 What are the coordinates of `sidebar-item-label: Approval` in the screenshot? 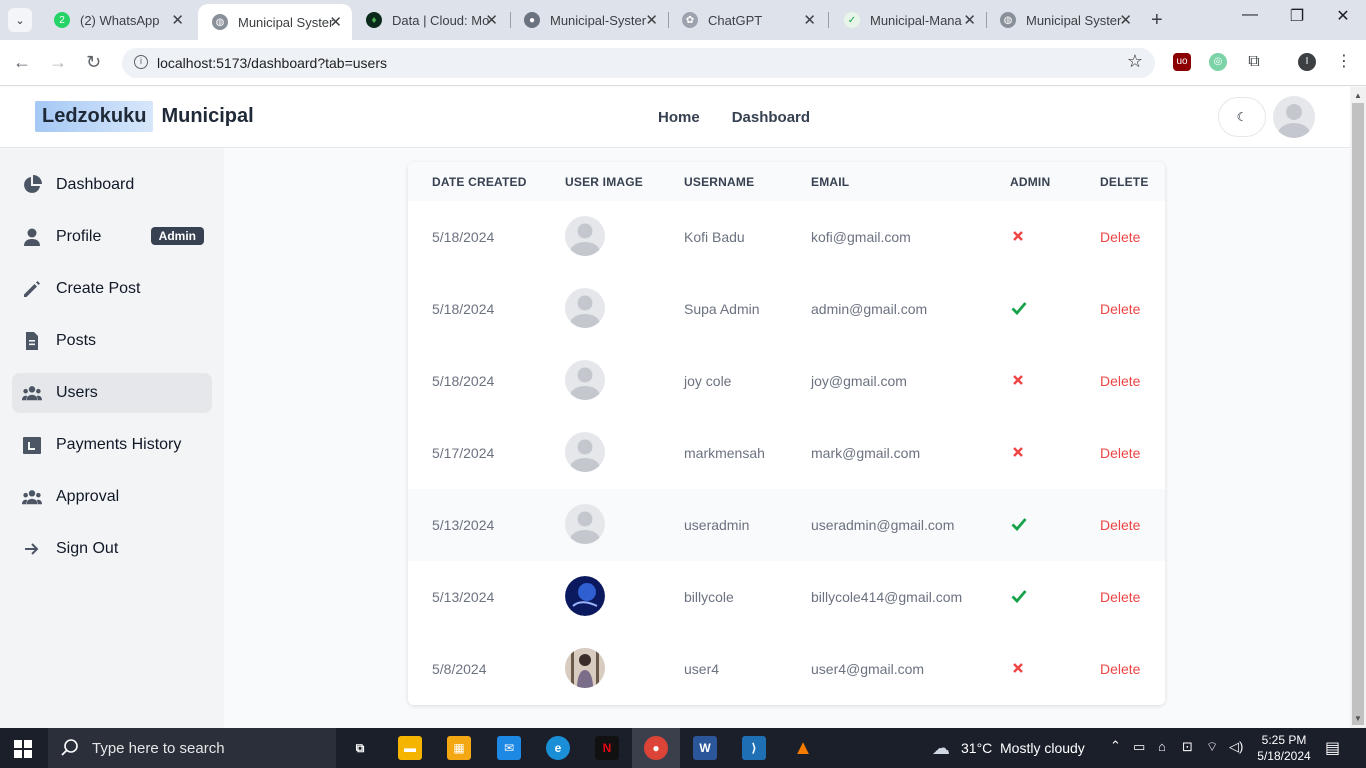 It's located at (88, 496).